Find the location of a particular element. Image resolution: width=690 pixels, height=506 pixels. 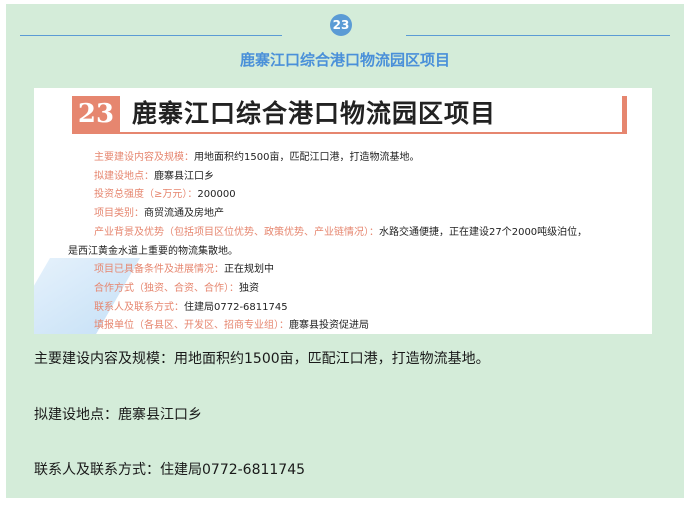

body-location-text: 拟建设地点：鹿寨县江口乡 is located at coordinates (118, 415).